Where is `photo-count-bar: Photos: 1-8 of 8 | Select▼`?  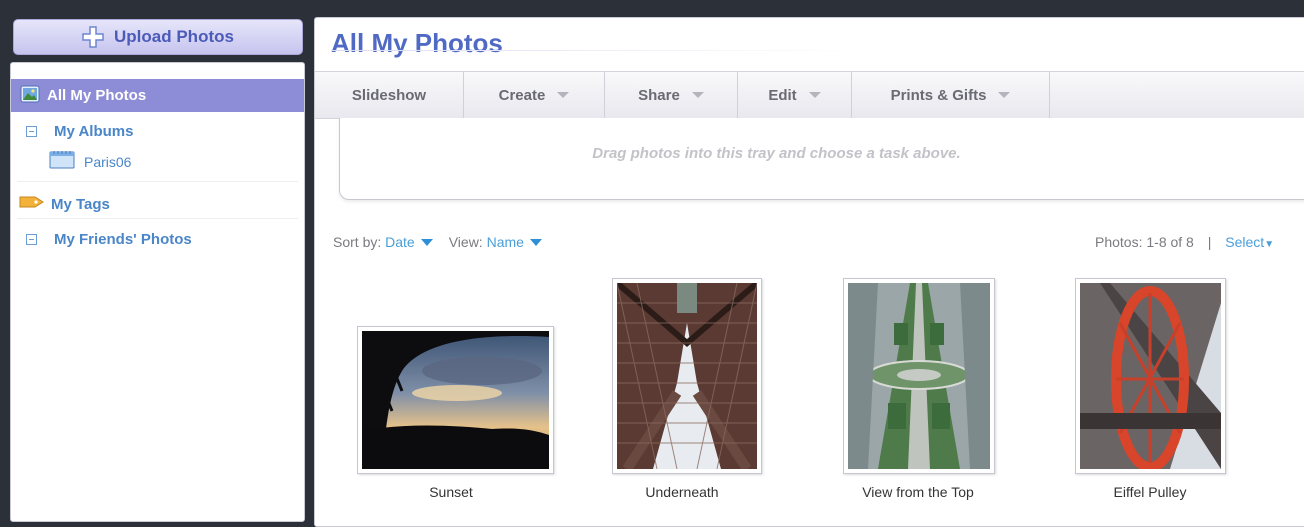
photo-count-bar: Photos: 1-8 of 8 | Select▼ is located at coordinates (1184, 242).